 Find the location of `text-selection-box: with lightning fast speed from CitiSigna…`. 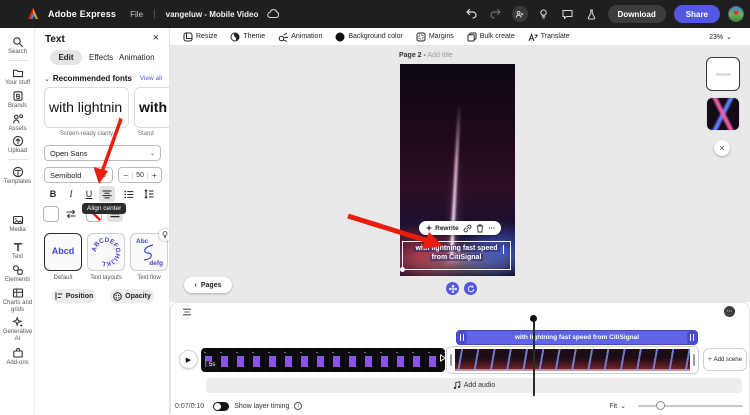

text-selection-box: with lightning fast speed from CitiSigna… is located at coordinates (455, 256).